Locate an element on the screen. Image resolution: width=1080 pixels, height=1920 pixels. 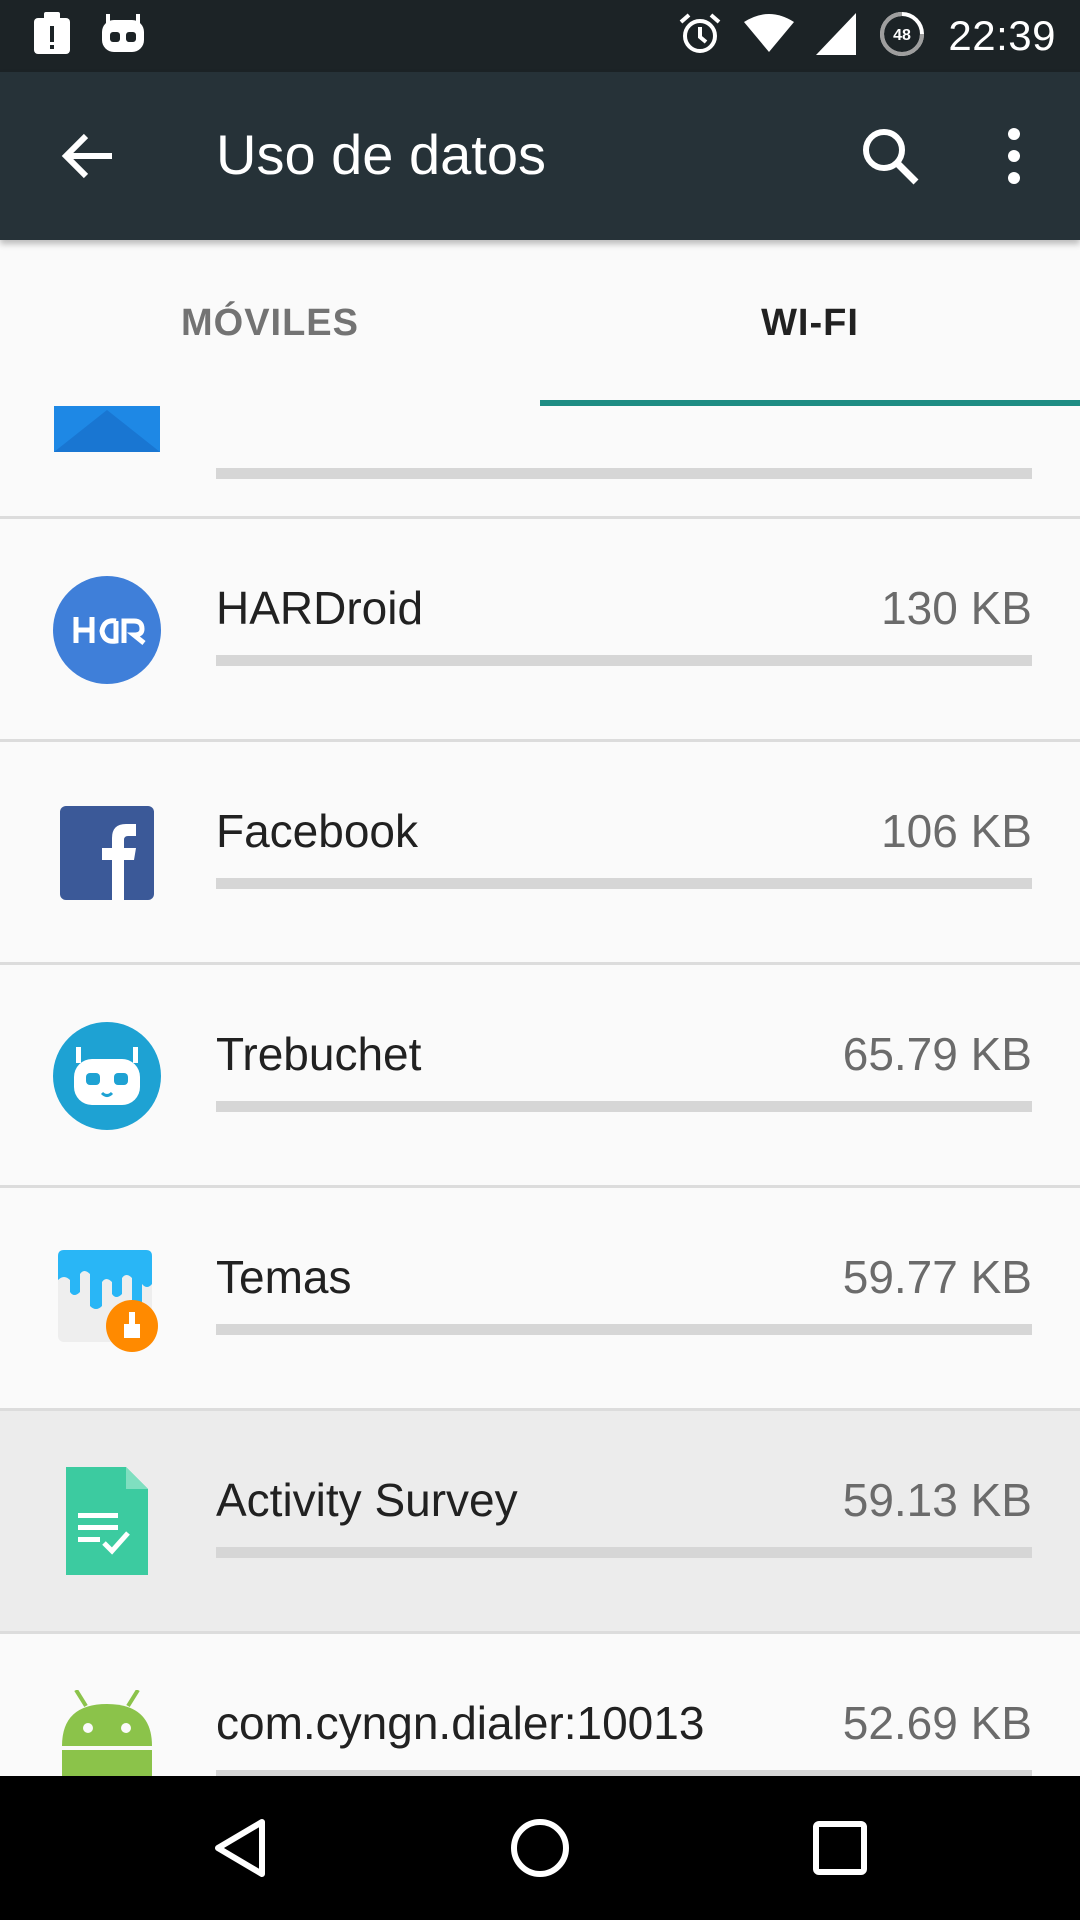
list-item: Temas 59.77 KB is located at coordinates (540, 1299).